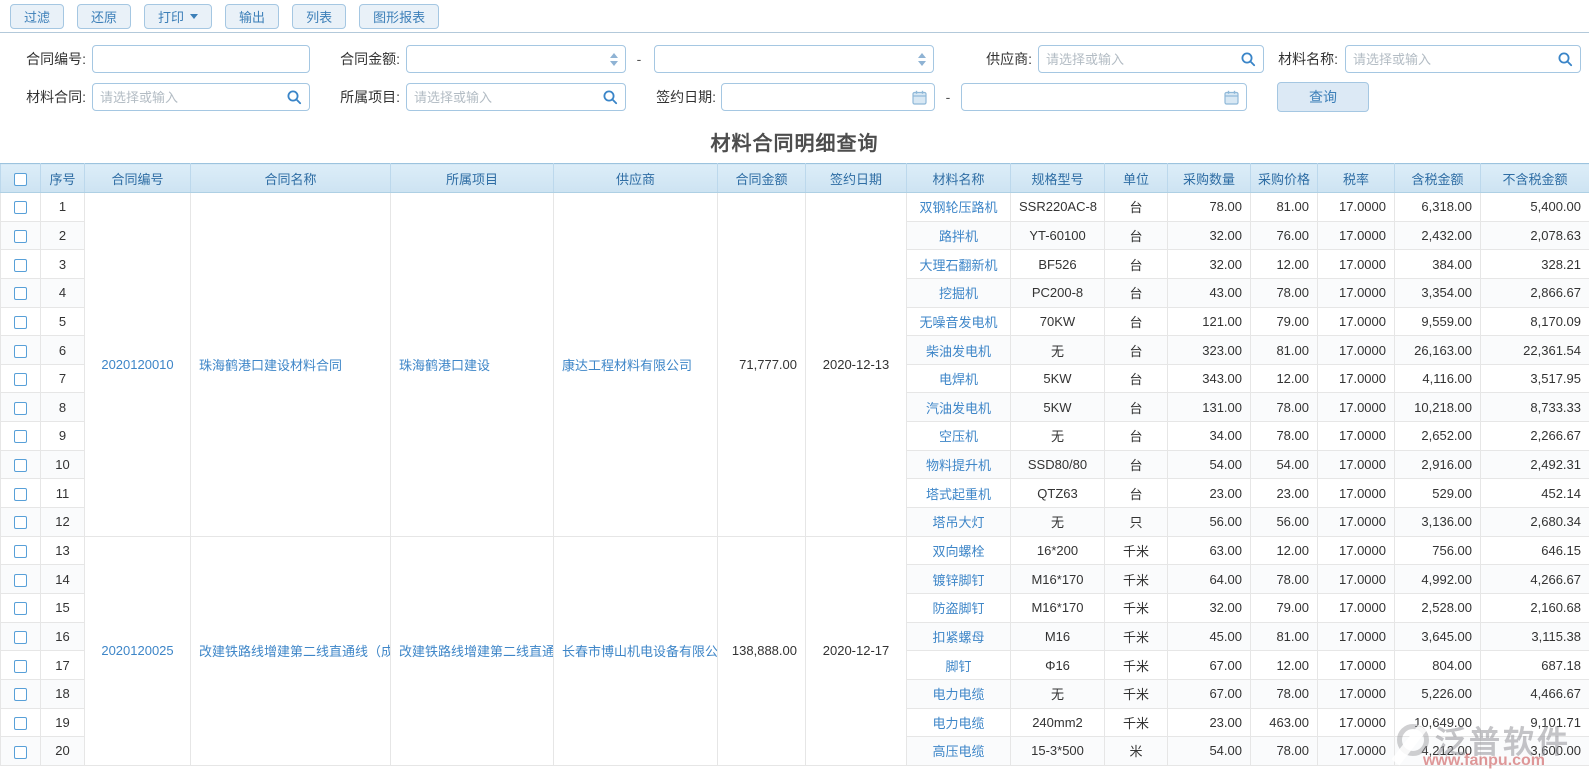 The width and height of the screenshot is (1589, 776). What do you see at coordinates (958, 522) in the screenshot?
I see `material-name-link: 塔吊大灯` at bounding box center [958, 522].